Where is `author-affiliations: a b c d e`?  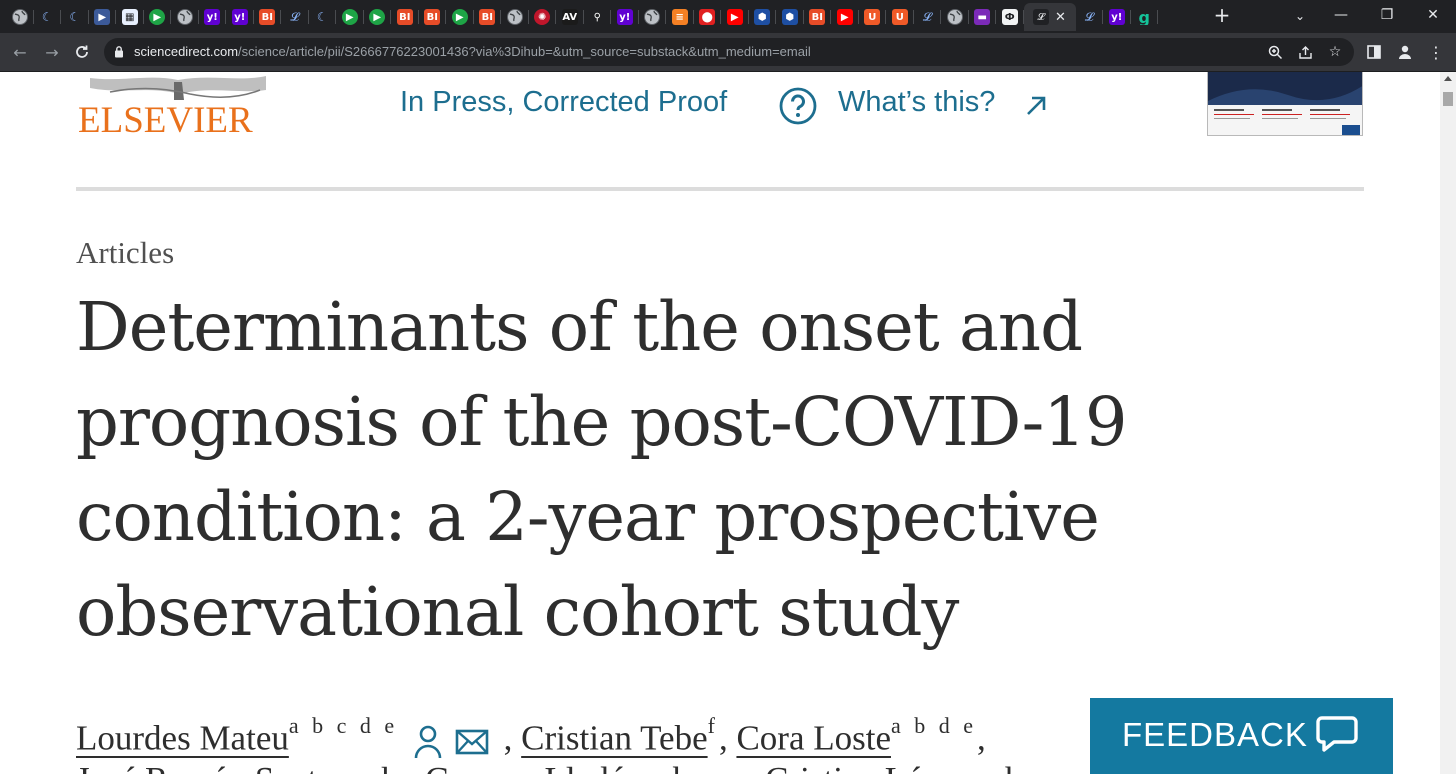 author-affiliations: a b c d e is located at coordinates (343, 725).